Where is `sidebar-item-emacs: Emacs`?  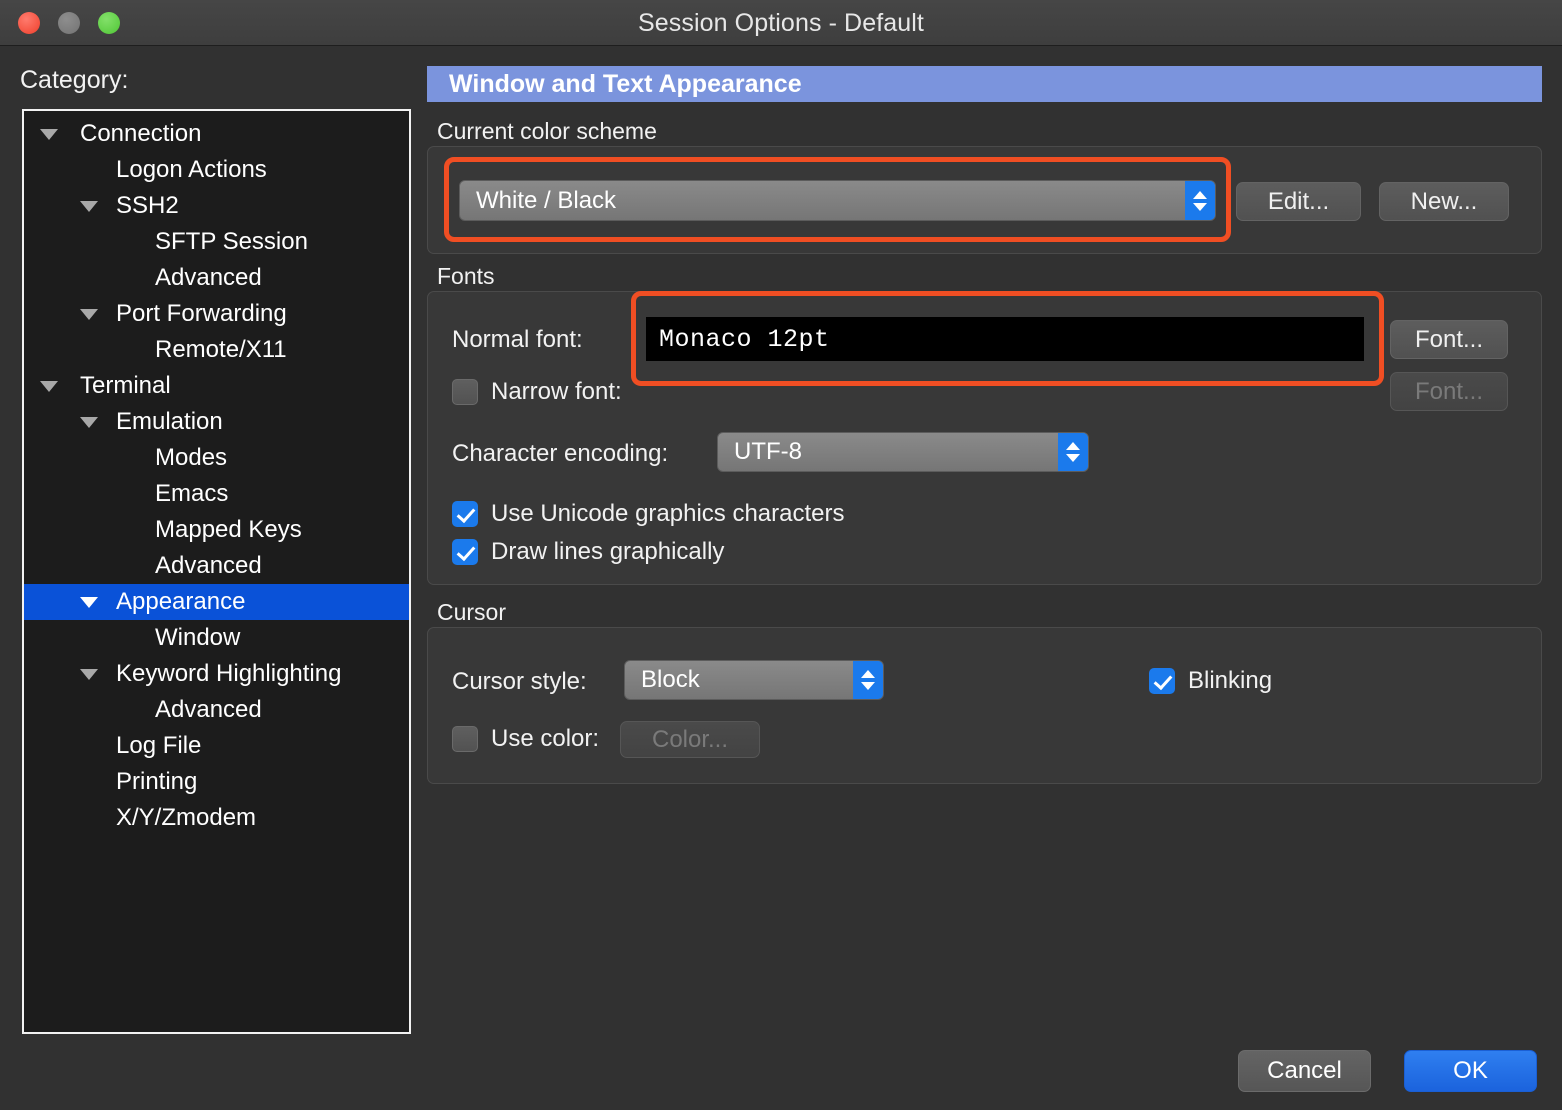 sidebar-item-emacs: Emacs is located at coordinates (216, 494).